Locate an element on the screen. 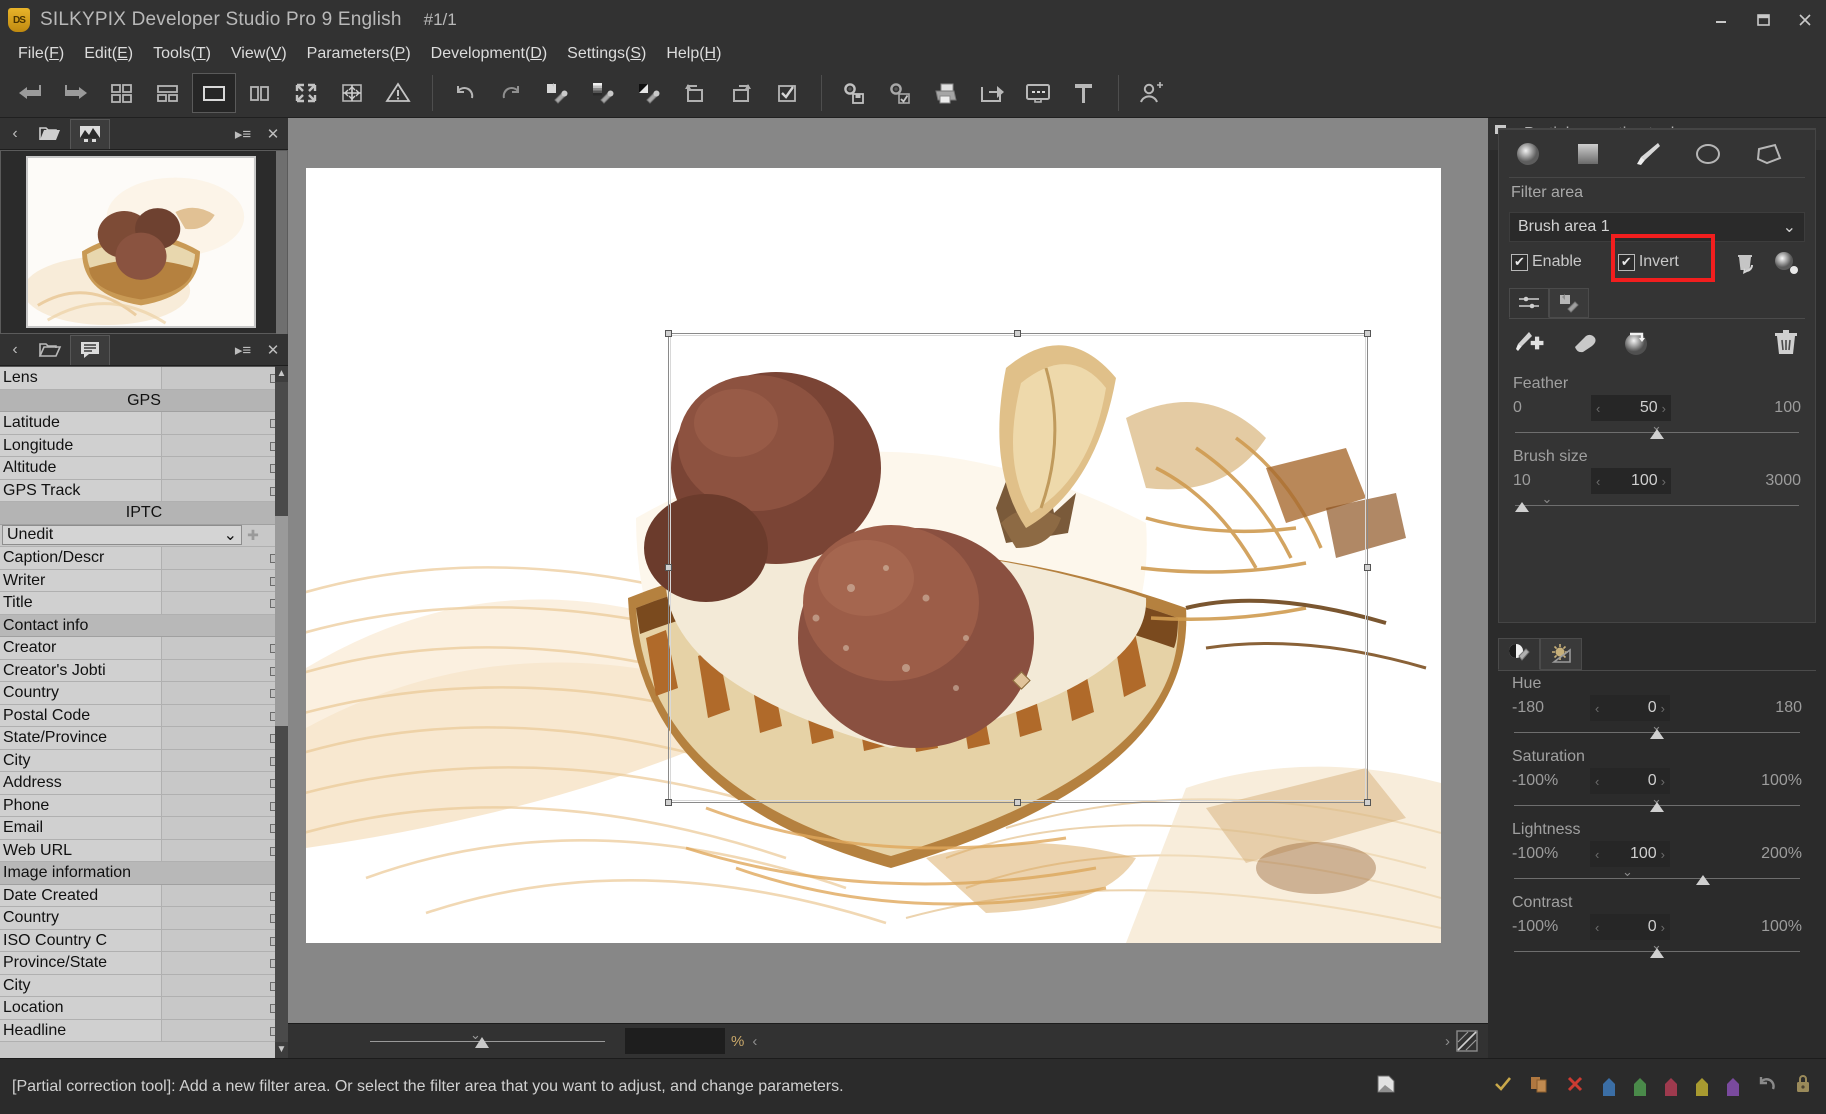 The width and height of the screenshot is (1826, 1114). previous-image-icon is located at coordinates (30, 93).